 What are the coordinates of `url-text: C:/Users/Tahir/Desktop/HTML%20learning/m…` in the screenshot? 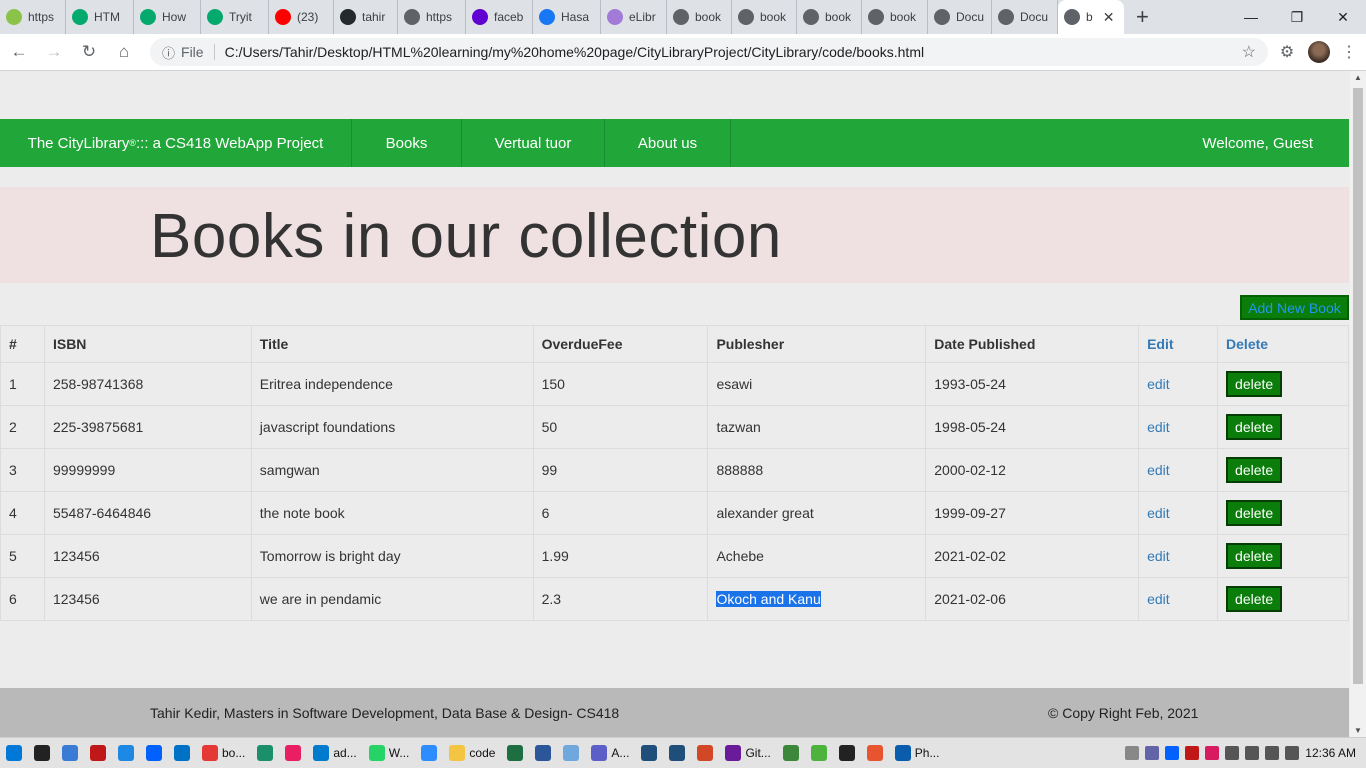 It's located at (575, 52).